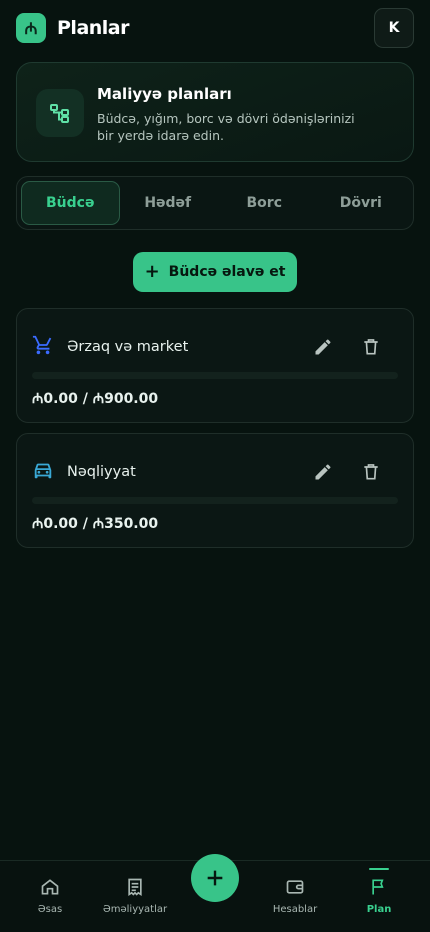 Image resolution: width=430 pixels, height=932 pixels. Describe the element at coordinates (394, 28) in the screenshot. I see `avatar: K` at that location.